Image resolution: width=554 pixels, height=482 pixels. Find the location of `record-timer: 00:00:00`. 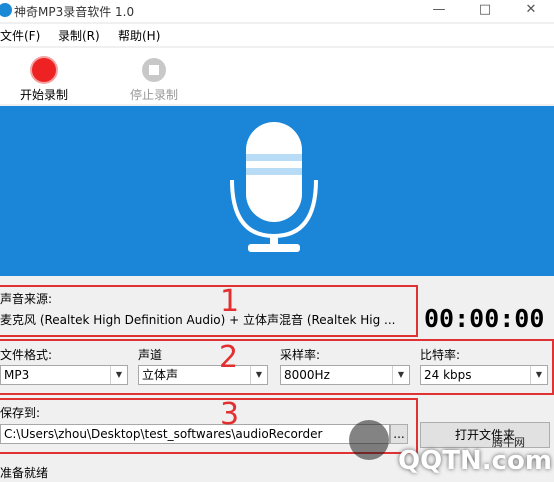

record-timer: 00:00:00 is located at coordinates (484, 318).